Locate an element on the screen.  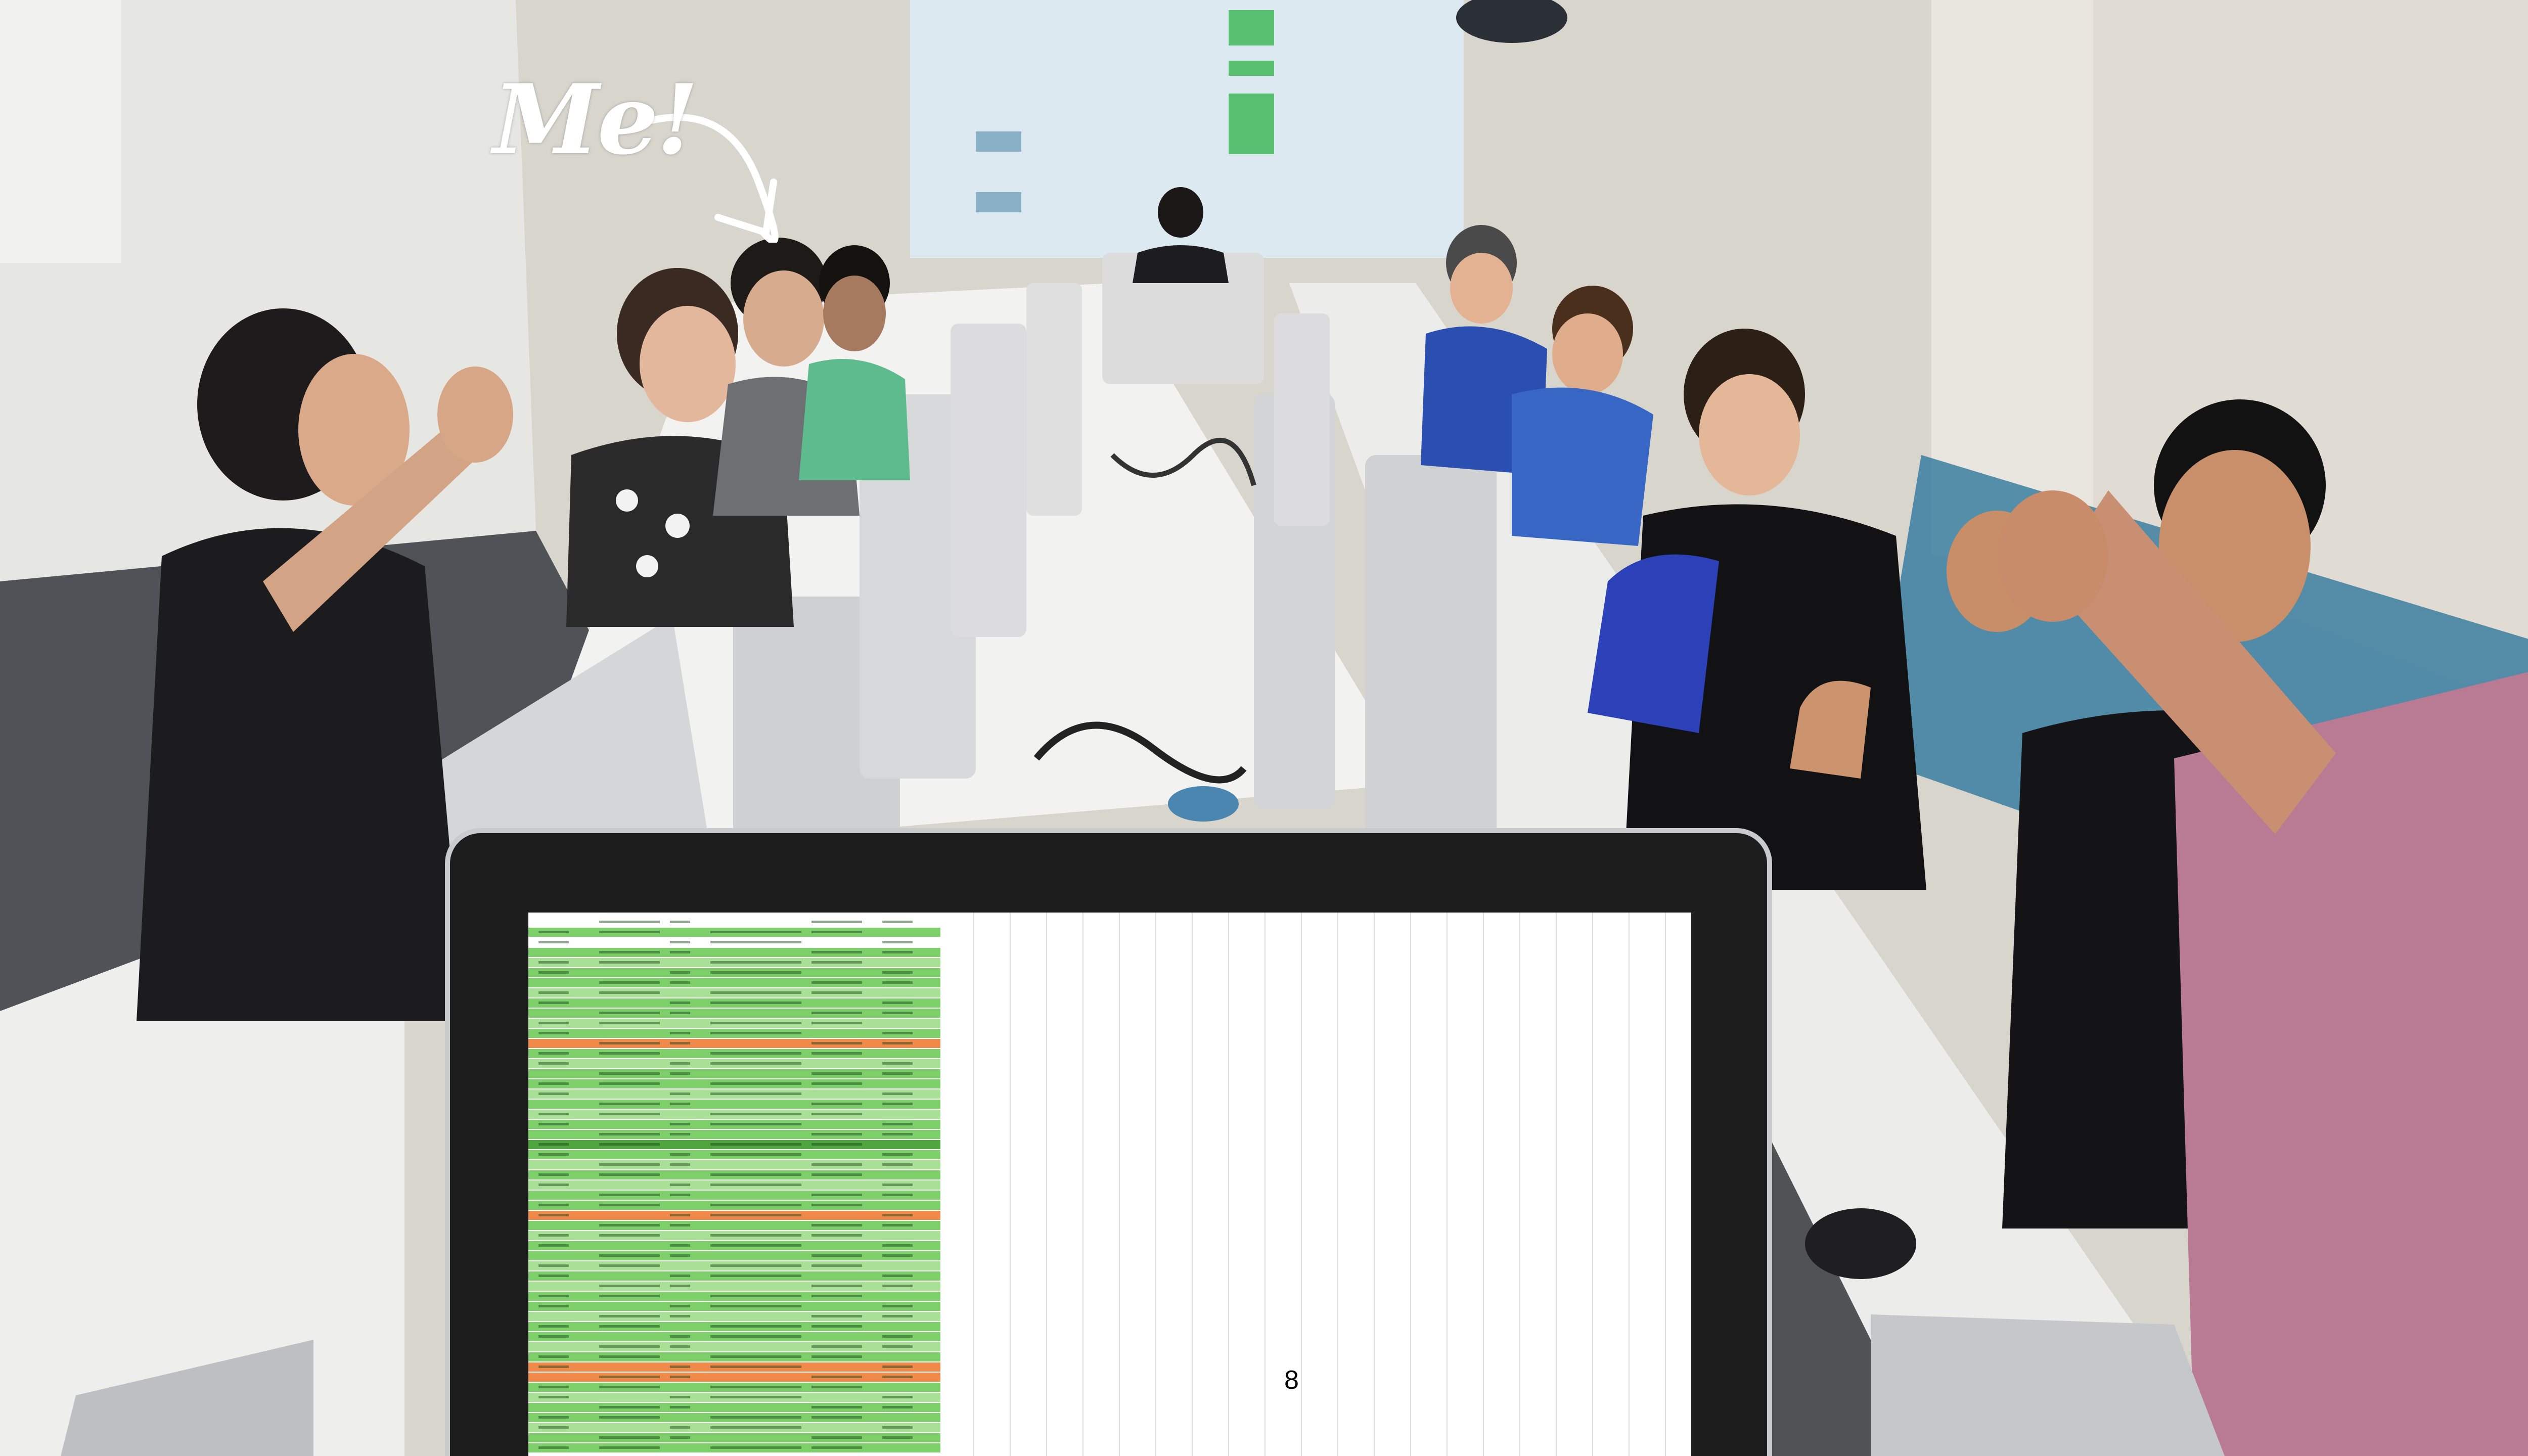
me-annotation-label: Me! is located at coordinates (596, 119).